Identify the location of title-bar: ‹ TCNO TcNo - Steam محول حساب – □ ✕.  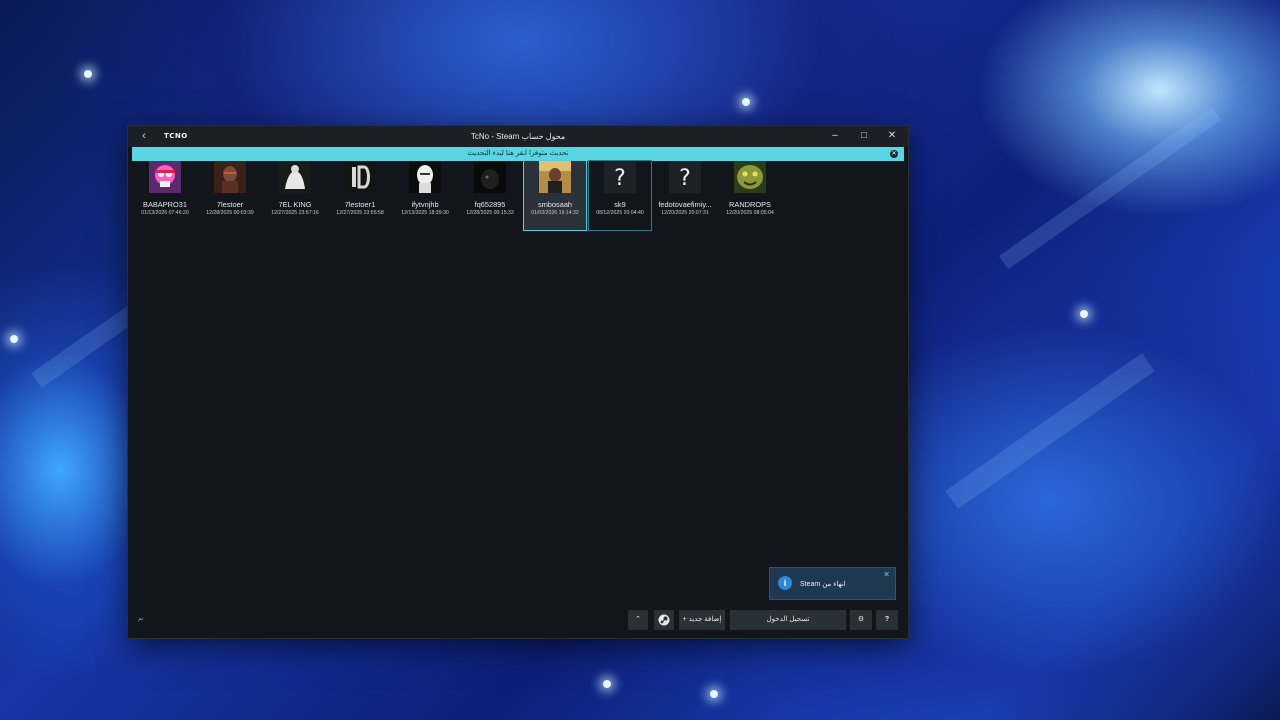
(518, 136).